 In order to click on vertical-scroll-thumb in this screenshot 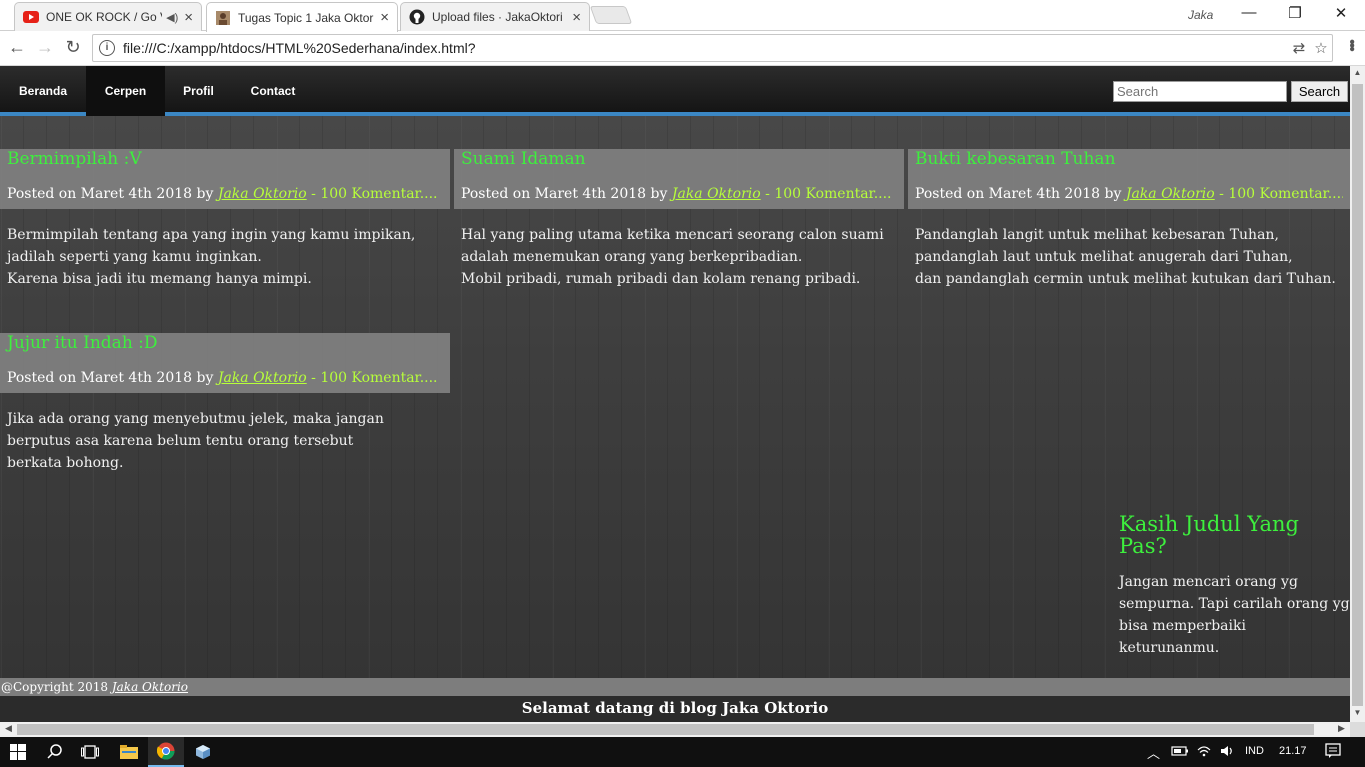, I will do `click(1357, 395)`.